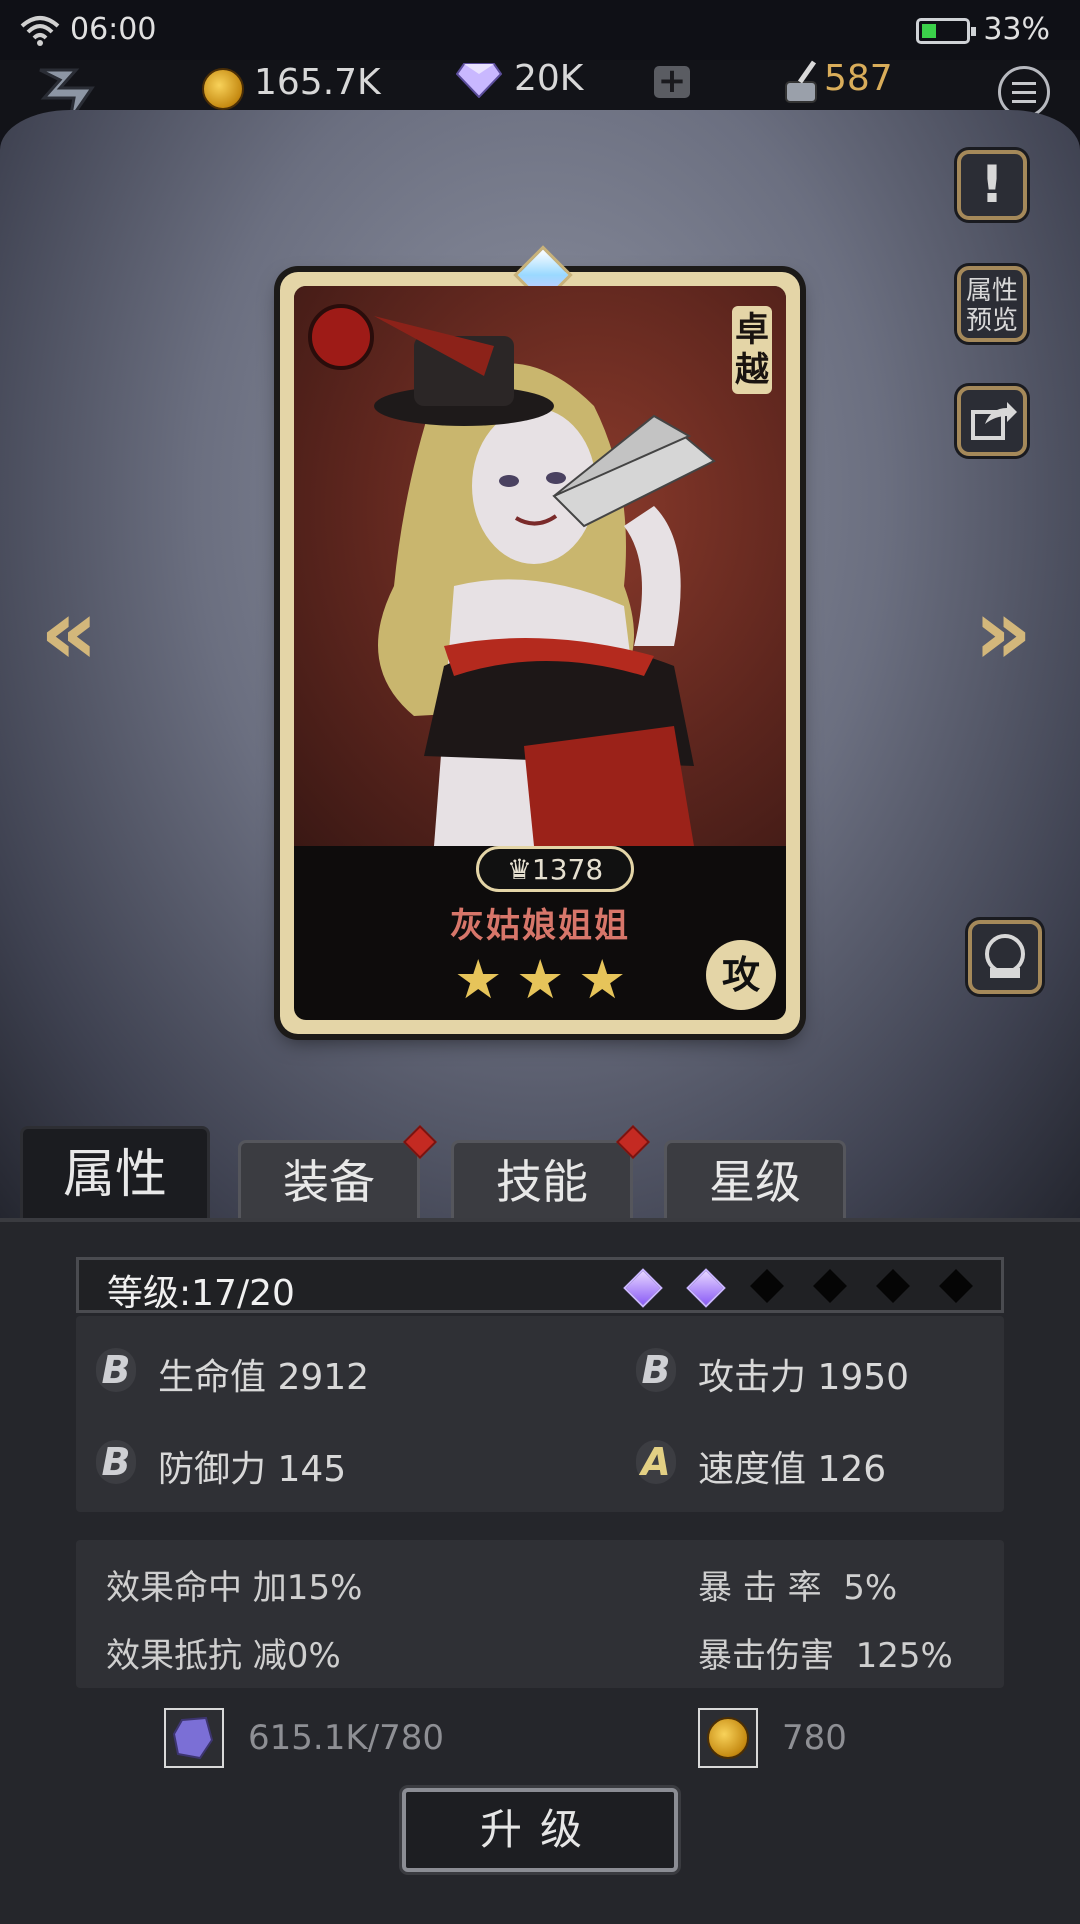 The height and width of the screenshot is (1924, 1080). What do you see at coordinates (992, 185) in the screenshot?
I see `info-button: !` at bounding box center [992, 185].